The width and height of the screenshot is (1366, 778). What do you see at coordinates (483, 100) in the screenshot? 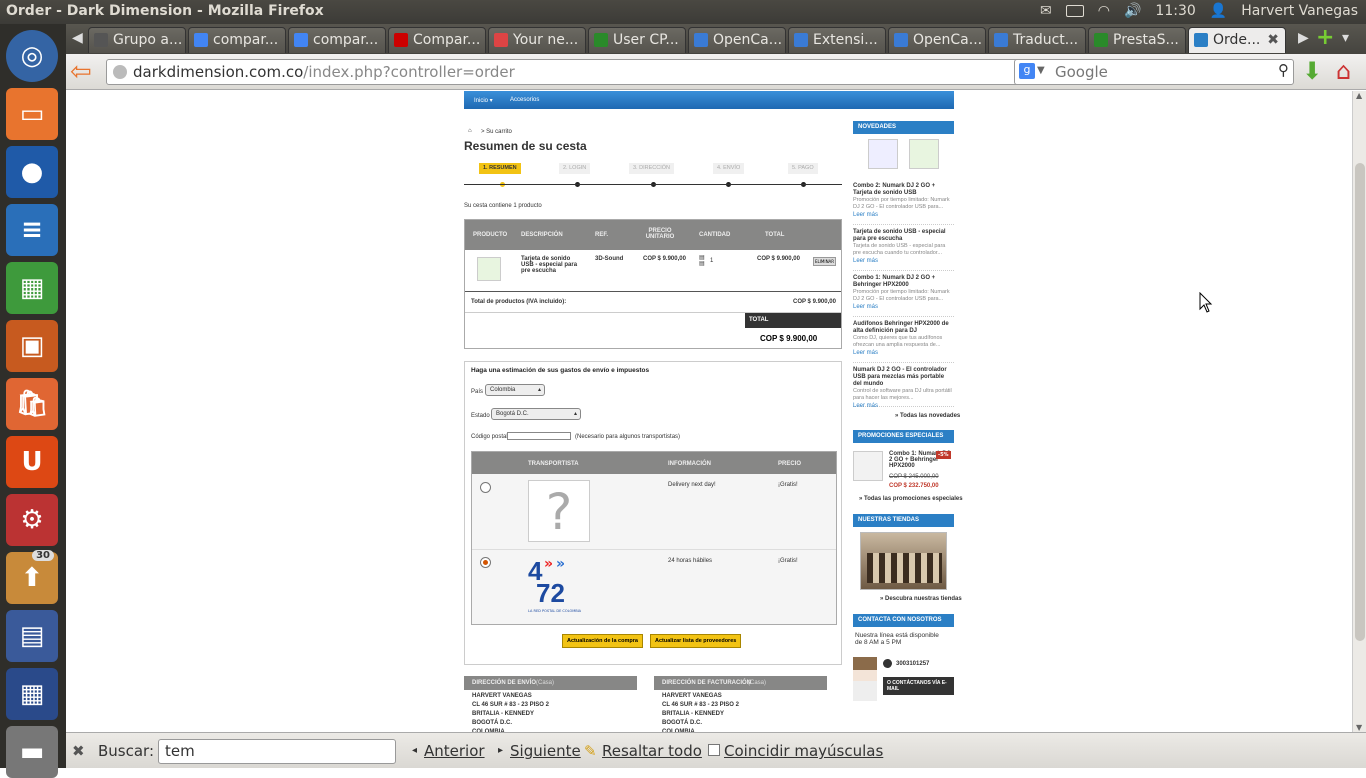
I see `menu-inicio: Inicio ▾` at bounding box center [483, 100].